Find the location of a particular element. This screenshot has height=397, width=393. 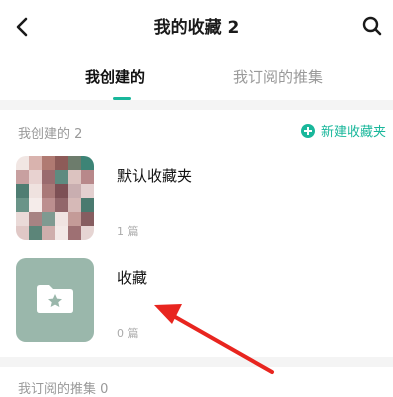

created-section-title: 我创建的 2 is located at coordinates (50, 134).